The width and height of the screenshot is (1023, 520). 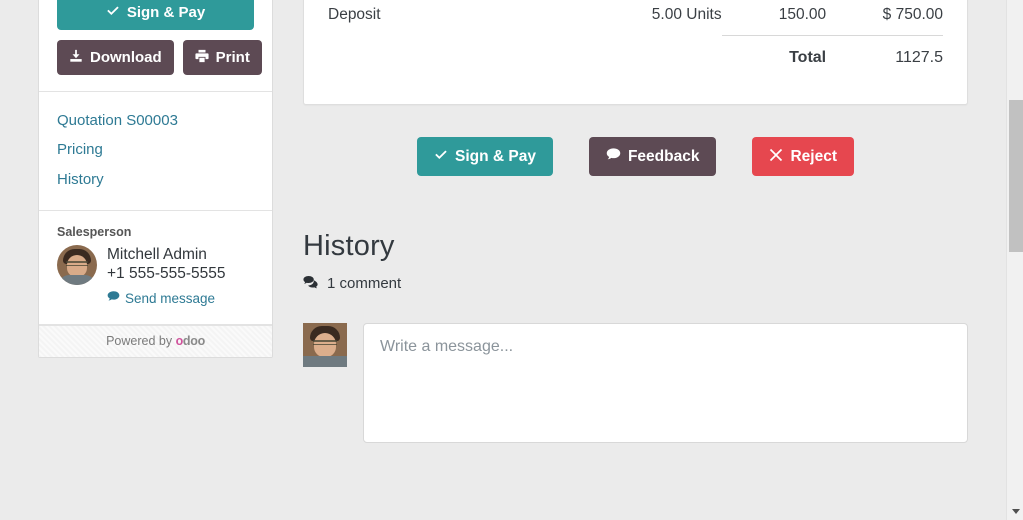 I want to click on powered-by-odoo: Powered by odoo, so click(x=155, y=341).